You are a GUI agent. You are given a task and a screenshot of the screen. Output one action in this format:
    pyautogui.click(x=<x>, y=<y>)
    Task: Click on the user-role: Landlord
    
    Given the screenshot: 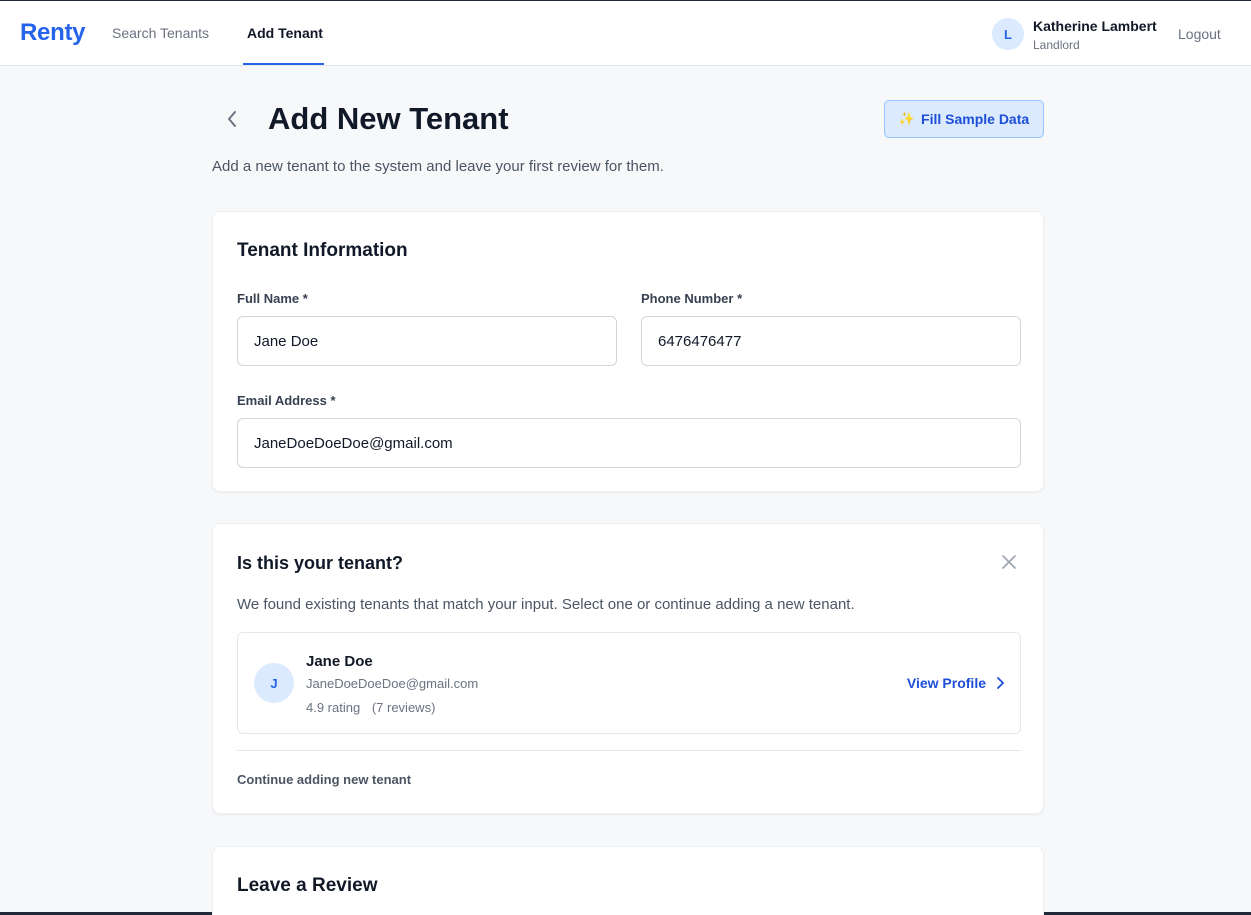 What is the action you would take?
    pyautogui.click(x=1056, y=45)
    